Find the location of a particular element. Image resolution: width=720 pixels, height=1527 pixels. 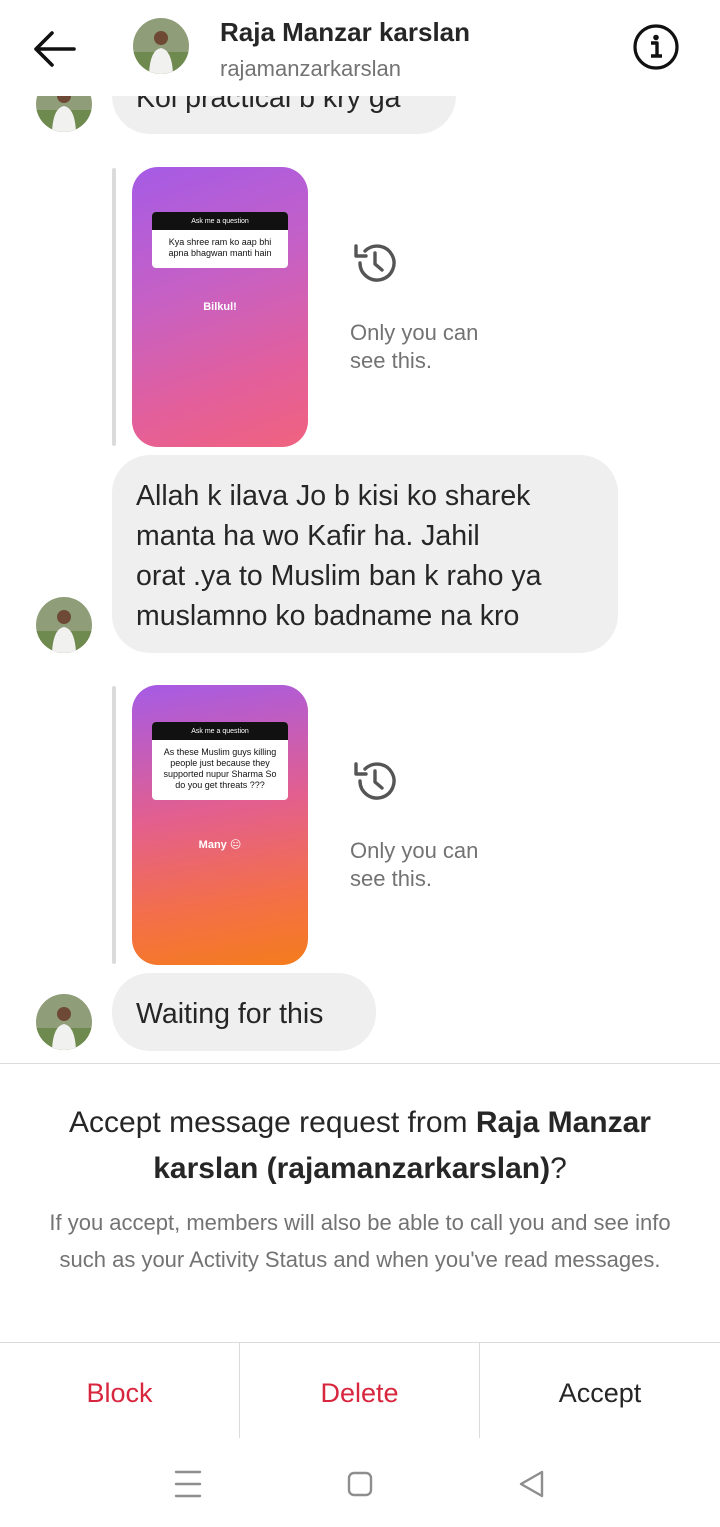

request-actions: Block Delete Accept is located at coordinates (360, 1390).